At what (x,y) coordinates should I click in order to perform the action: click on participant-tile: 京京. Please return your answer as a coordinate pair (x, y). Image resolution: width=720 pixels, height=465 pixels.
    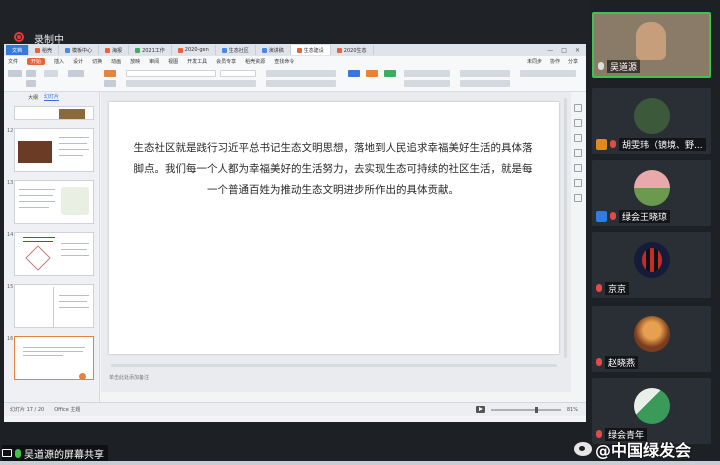
    Looking at the image, I should click on (651, 265).